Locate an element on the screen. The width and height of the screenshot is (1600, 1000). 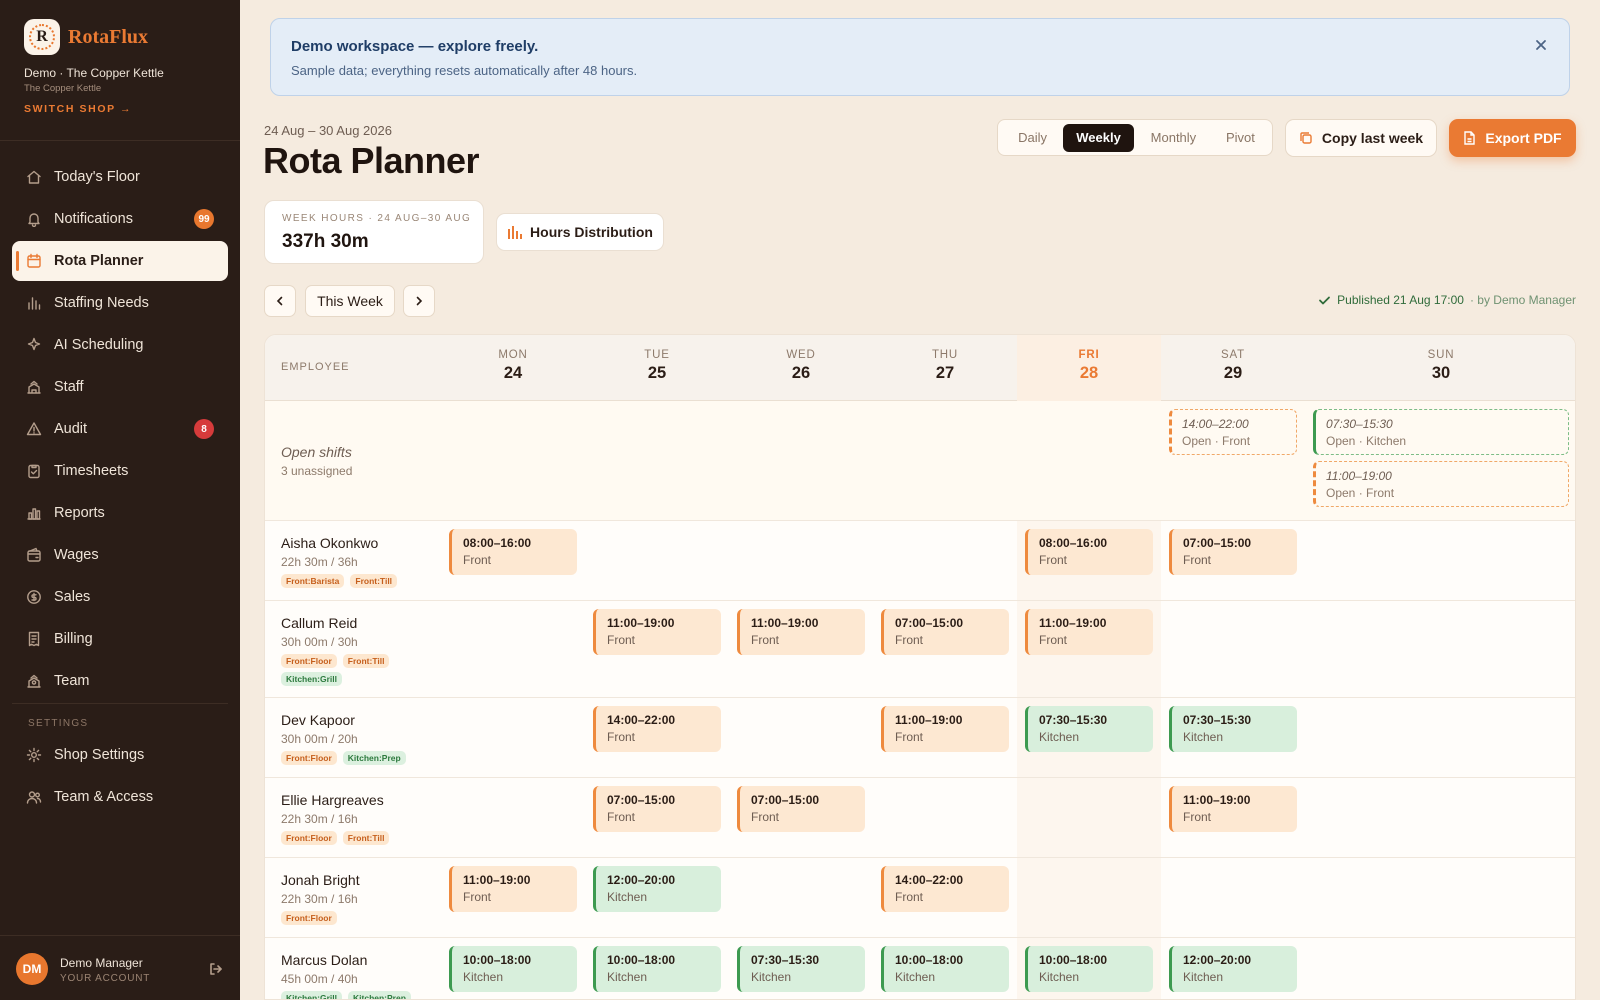
sidebar-item-sales: Sales is located at coordinates (120, 597).